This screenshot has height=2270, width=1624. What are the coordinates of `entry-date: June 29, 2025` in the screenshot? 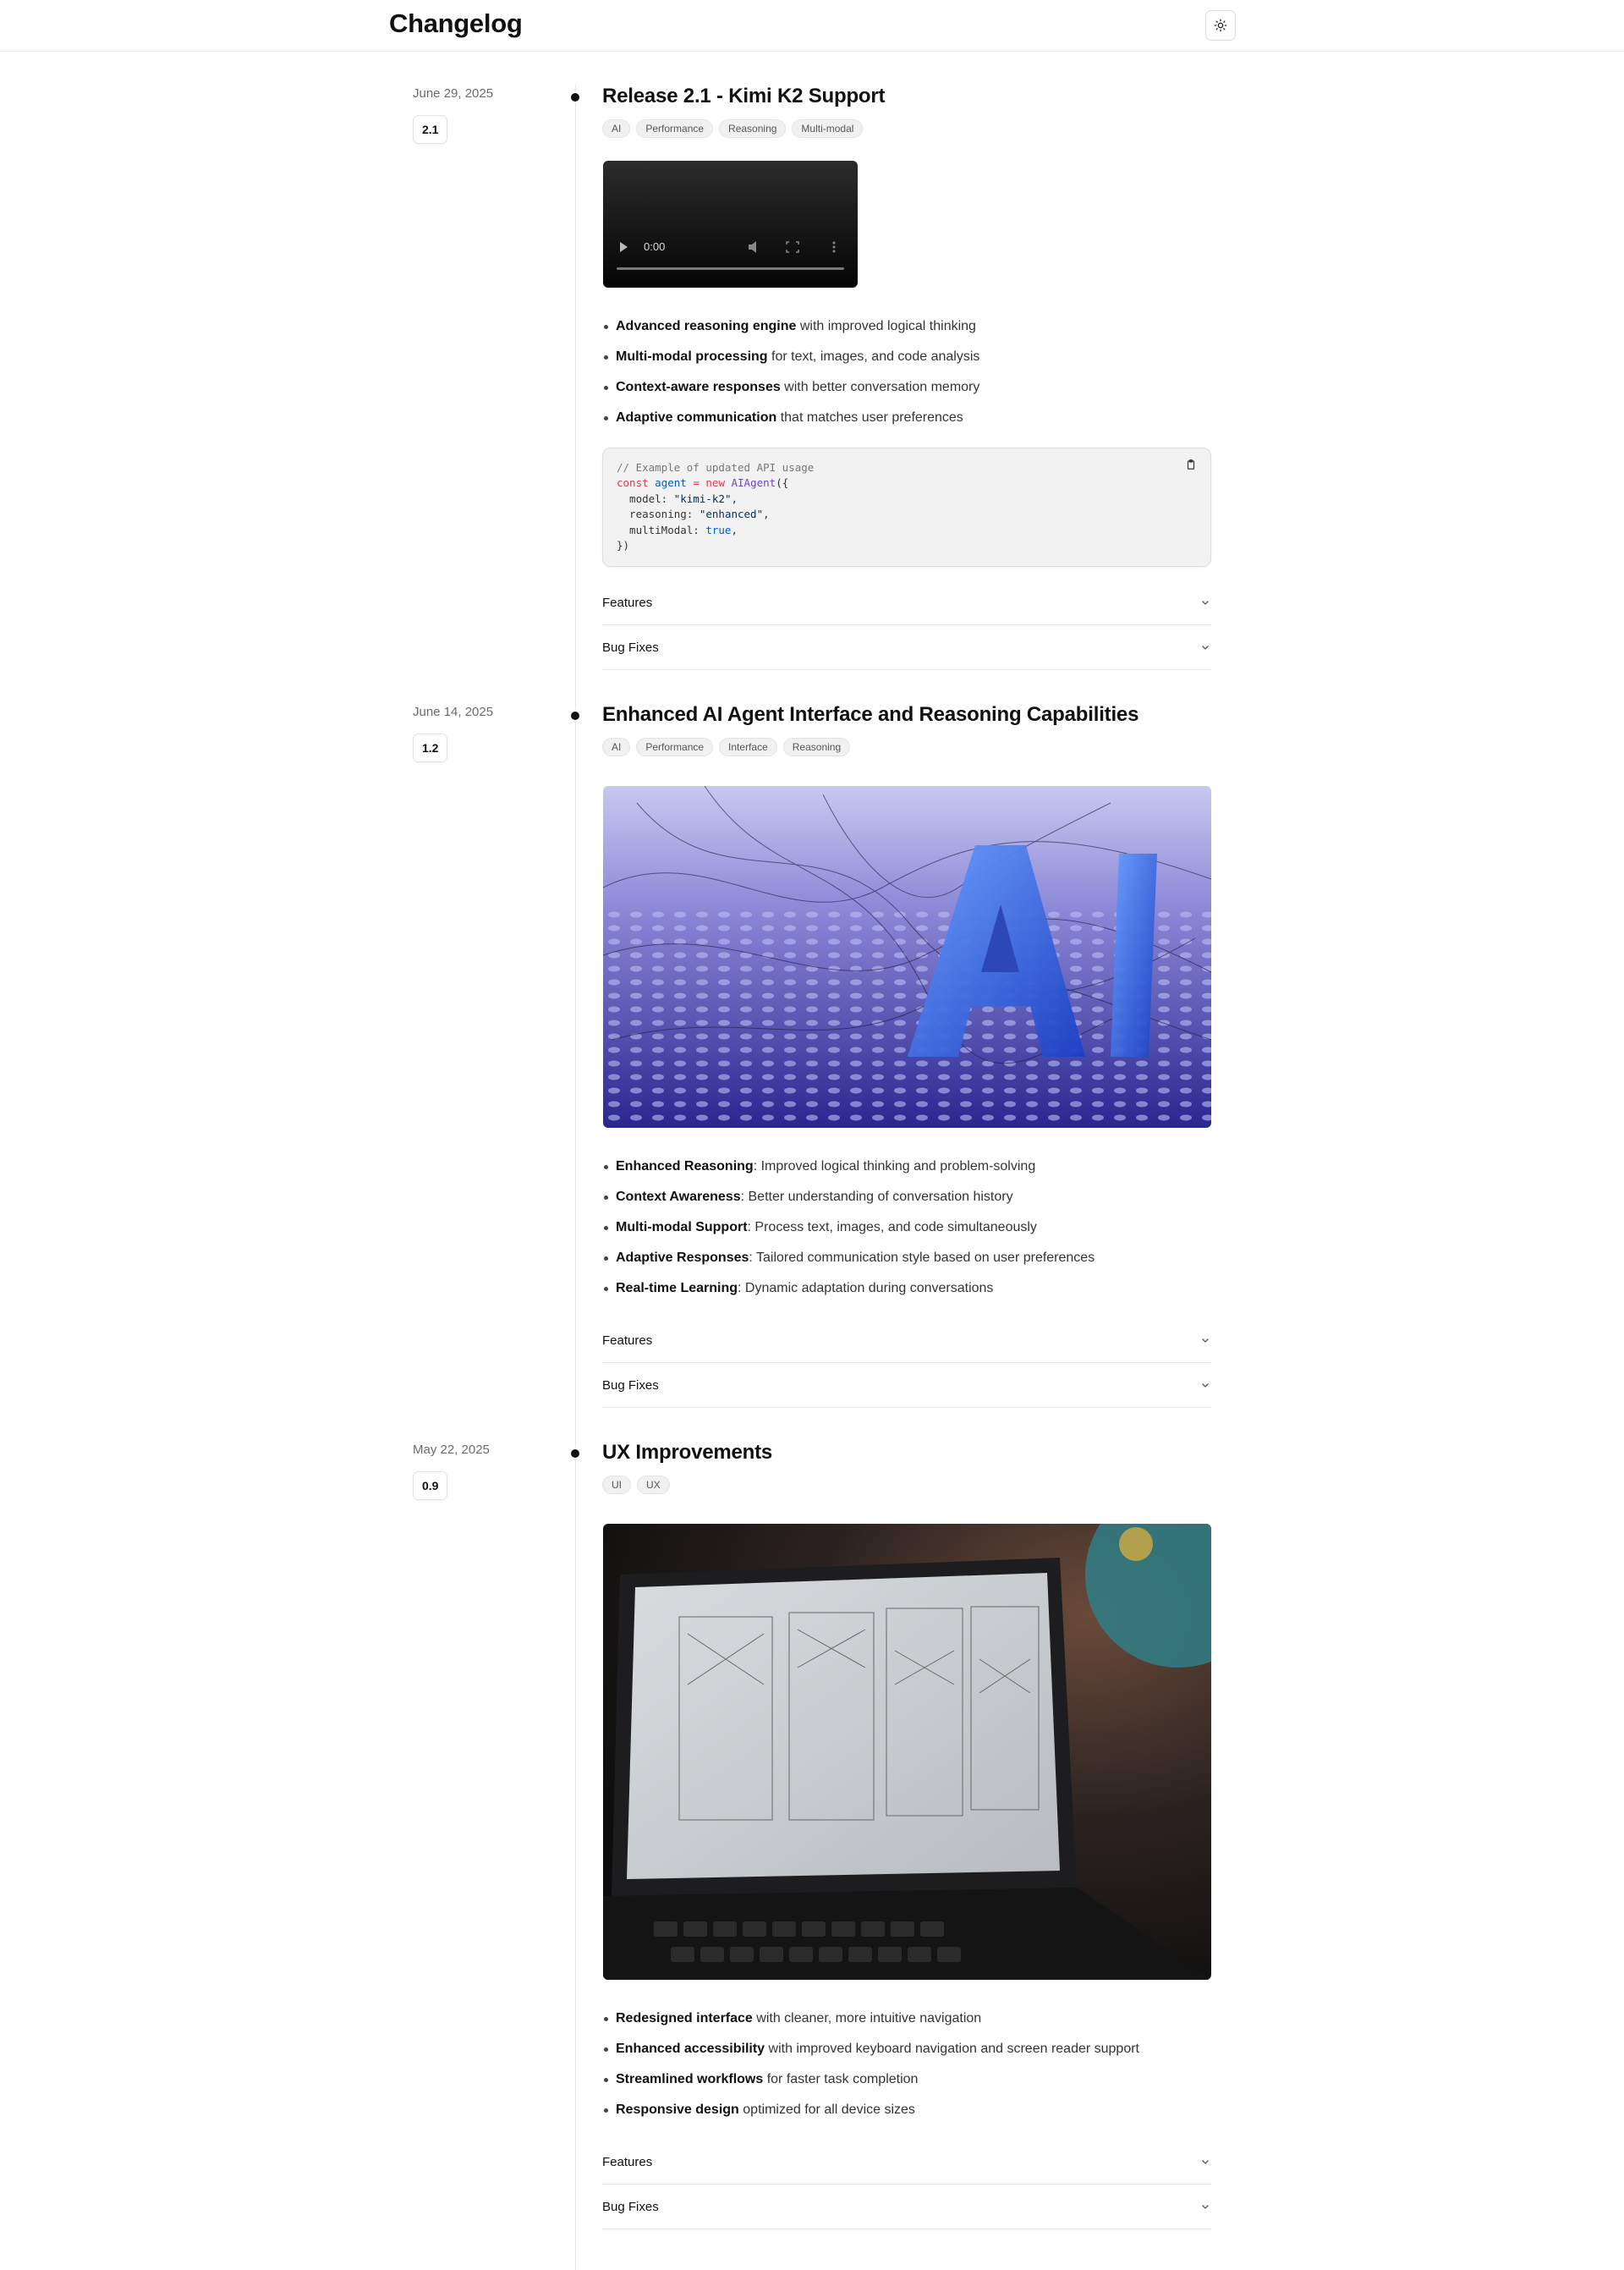 It's located at (453, 93).